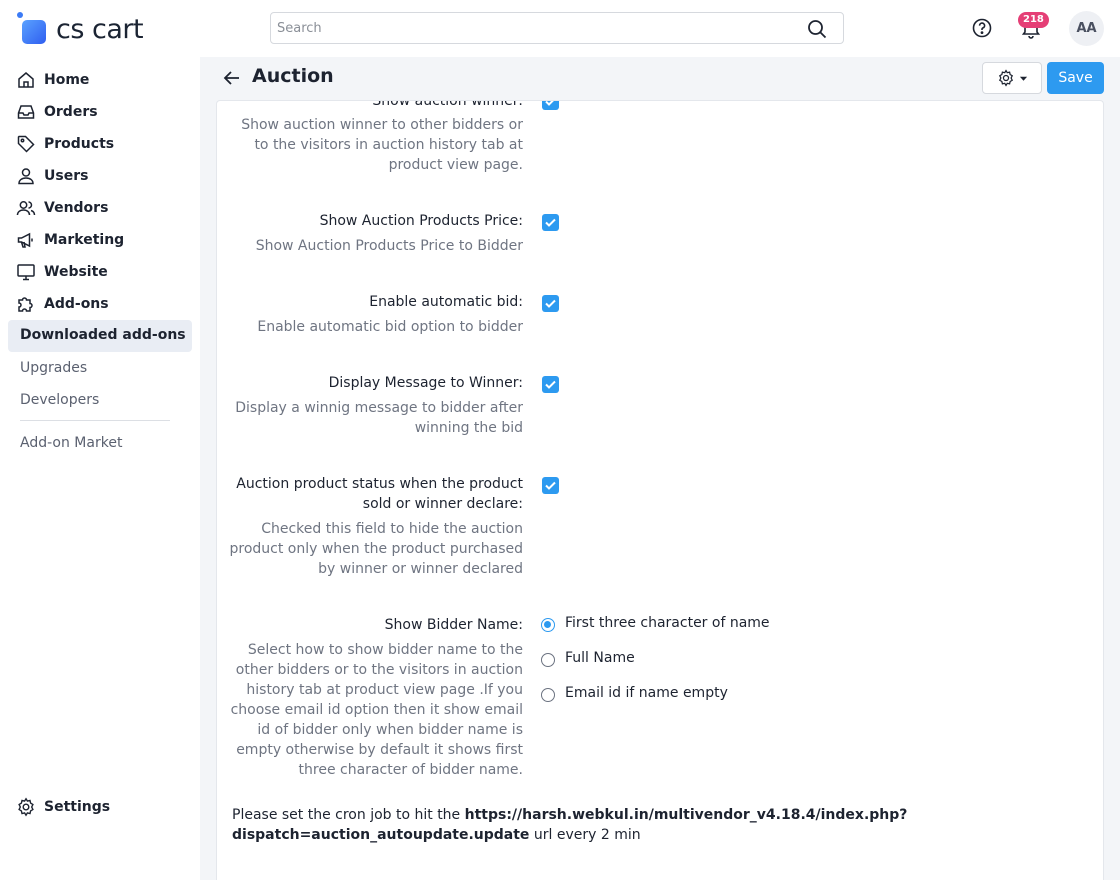 The width and height of the screenshot is (1120, 880). What do you see at coordinates (390, 327) in the screenshot?
I see `setting-description: Enable automatic bid option to bidder` at bounding box center [390, 327].